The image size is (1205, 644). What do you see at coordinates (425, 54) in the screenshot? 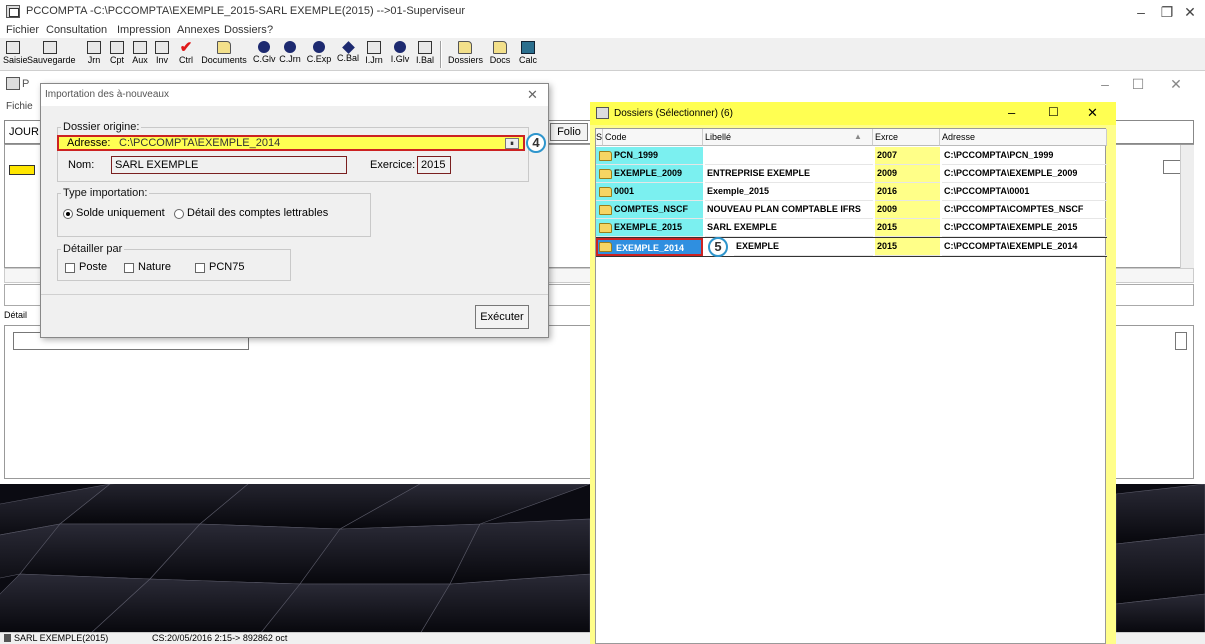
I see `toolbar-ibal: I.Bal` at bounding box center [425, 54].